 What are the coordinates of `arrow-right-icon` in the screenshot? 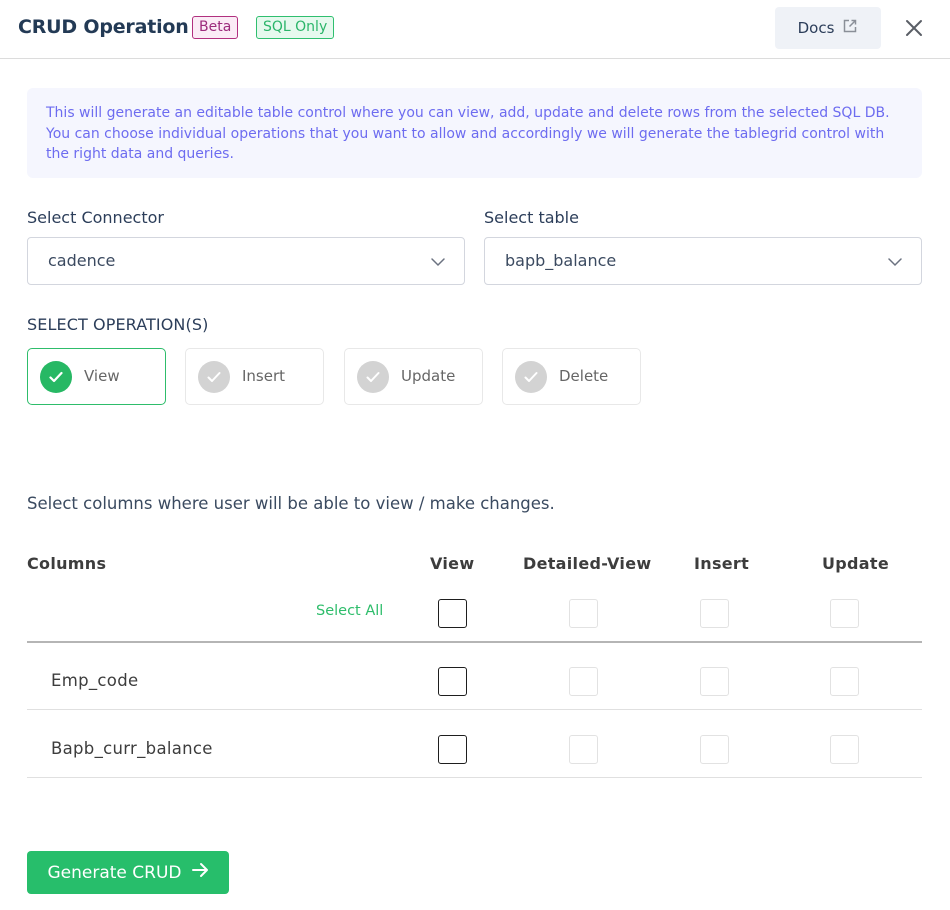 It's located at (200, 872).